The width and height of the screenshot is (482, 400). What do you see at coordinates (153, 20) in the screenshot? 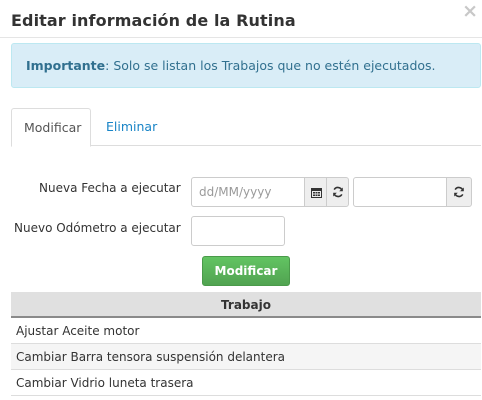
I see `modal-title: Editar información de la Rutina` at bounding box center [153, 20].